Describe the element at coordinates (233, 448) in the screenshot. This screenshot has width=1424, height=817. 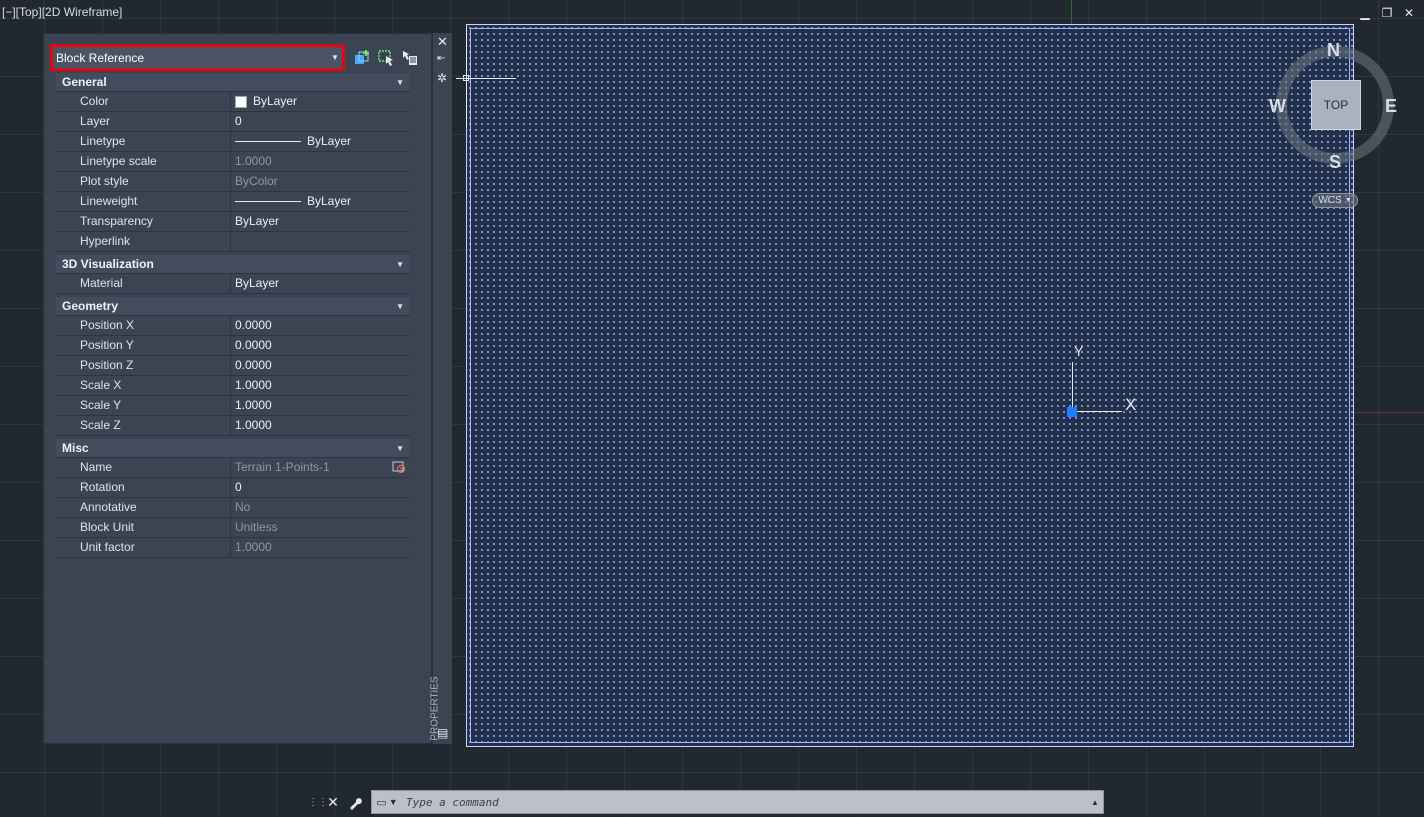
I see `section-header-misc: Misc ▼` at that location.